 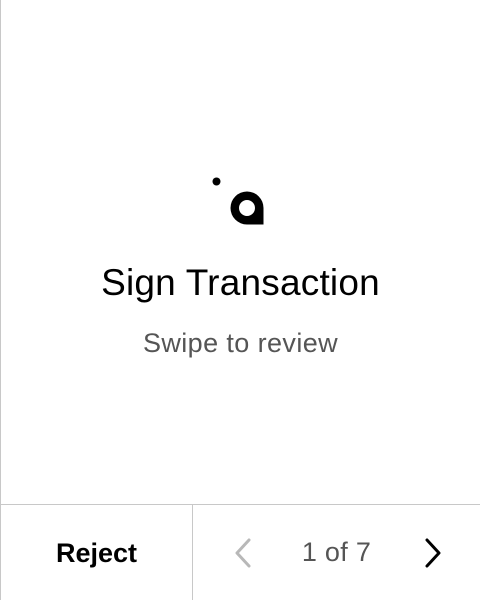 What do you see at coordinates (240, 343) in the screenshot?
I see `swipe-hint: Swipe to review` at bounding box center [240, 343].